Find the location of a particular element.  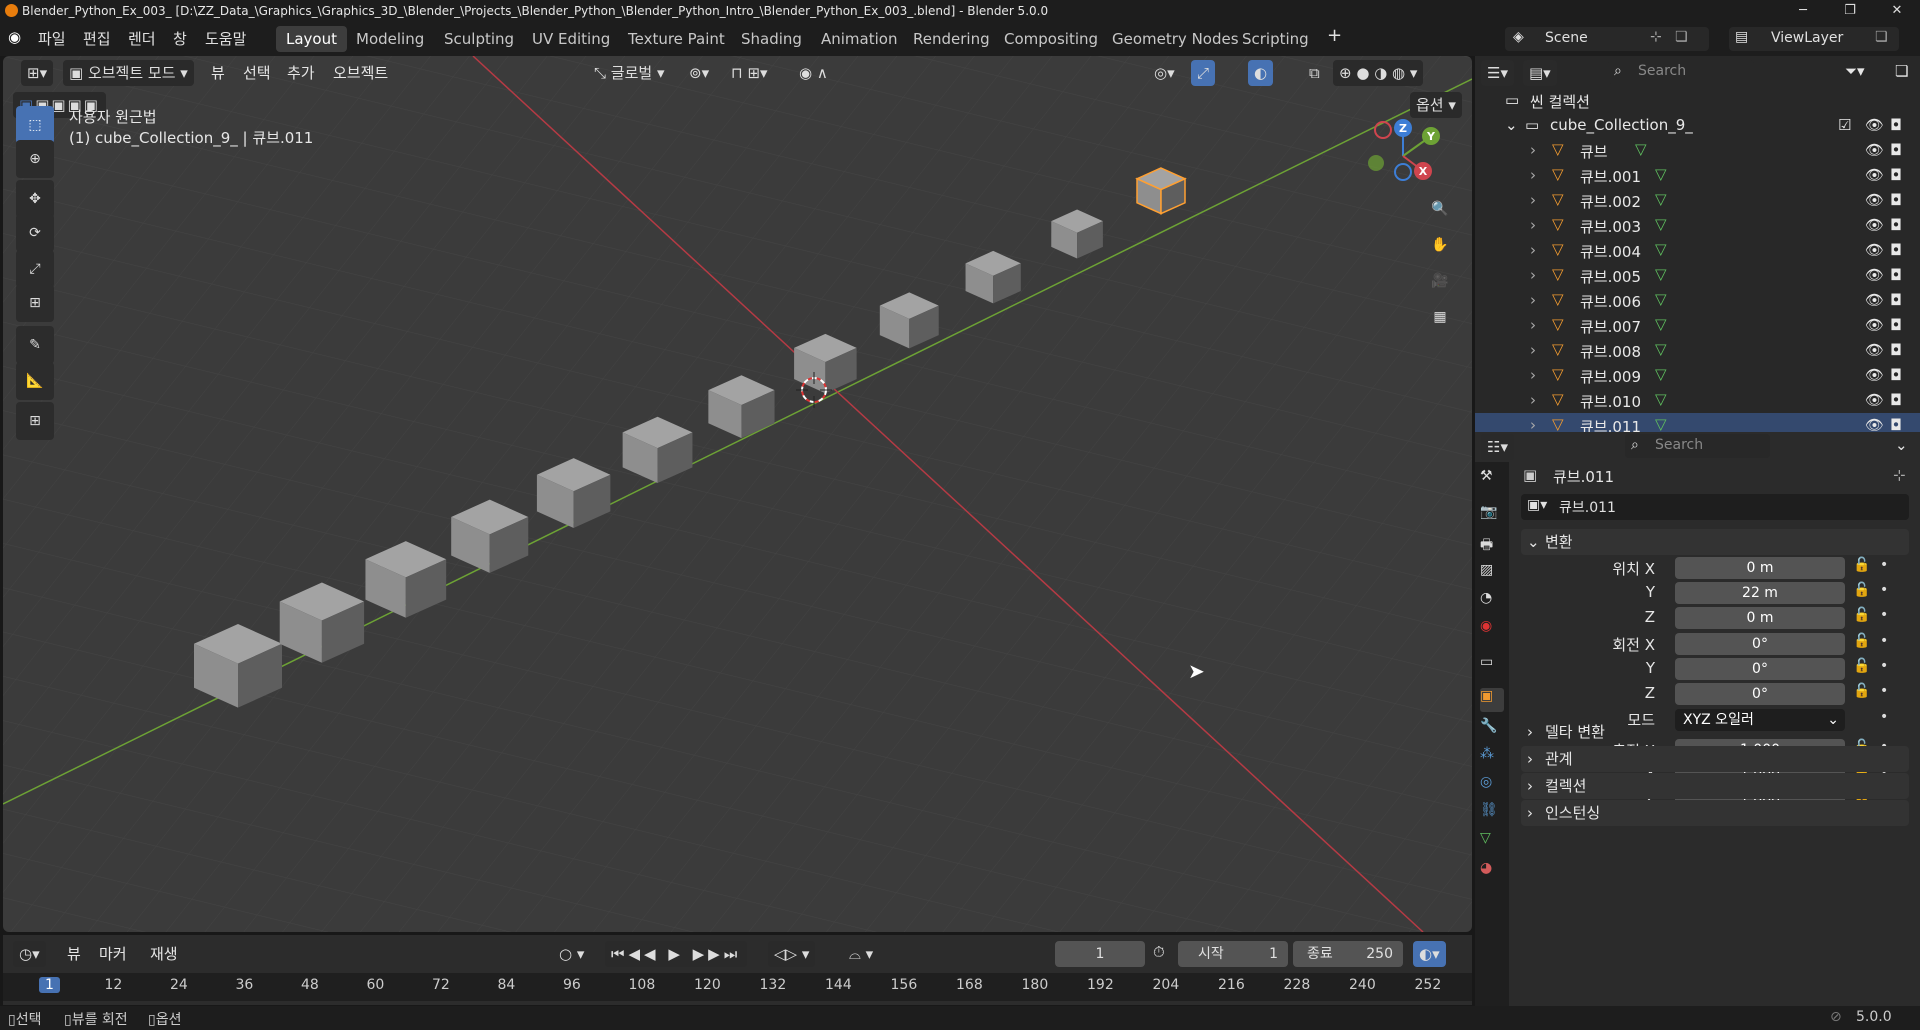

output-tab: 🖶 is located at coordinates (1492, 546).